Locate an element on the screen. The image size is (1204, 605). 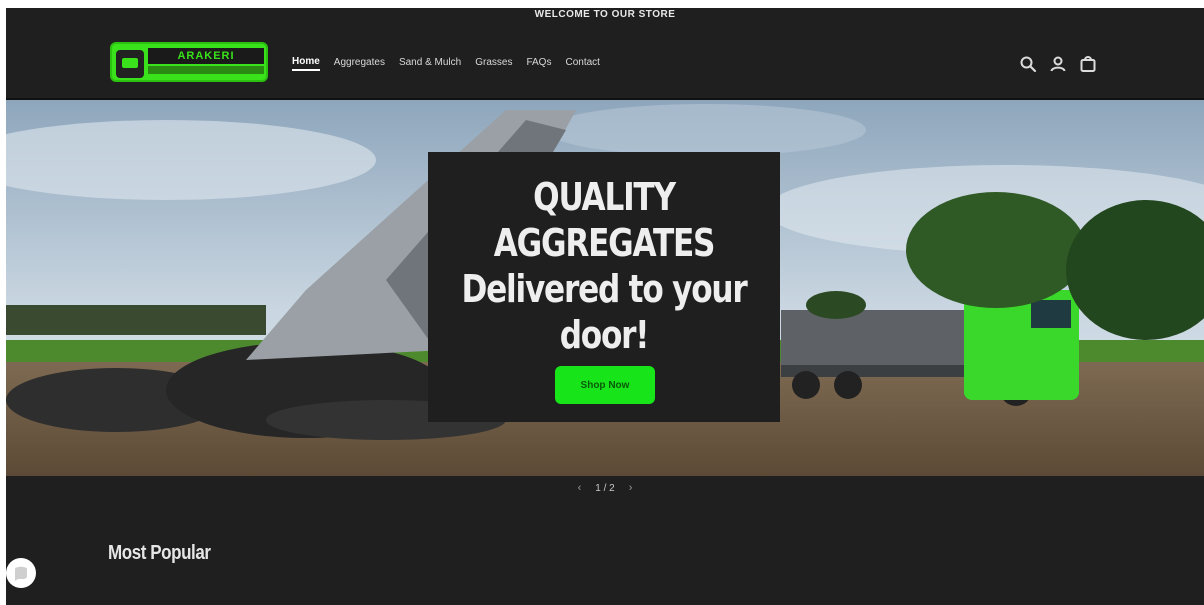
hero-heading-line-3: Delivered to your is located at coordinates (604, 289).